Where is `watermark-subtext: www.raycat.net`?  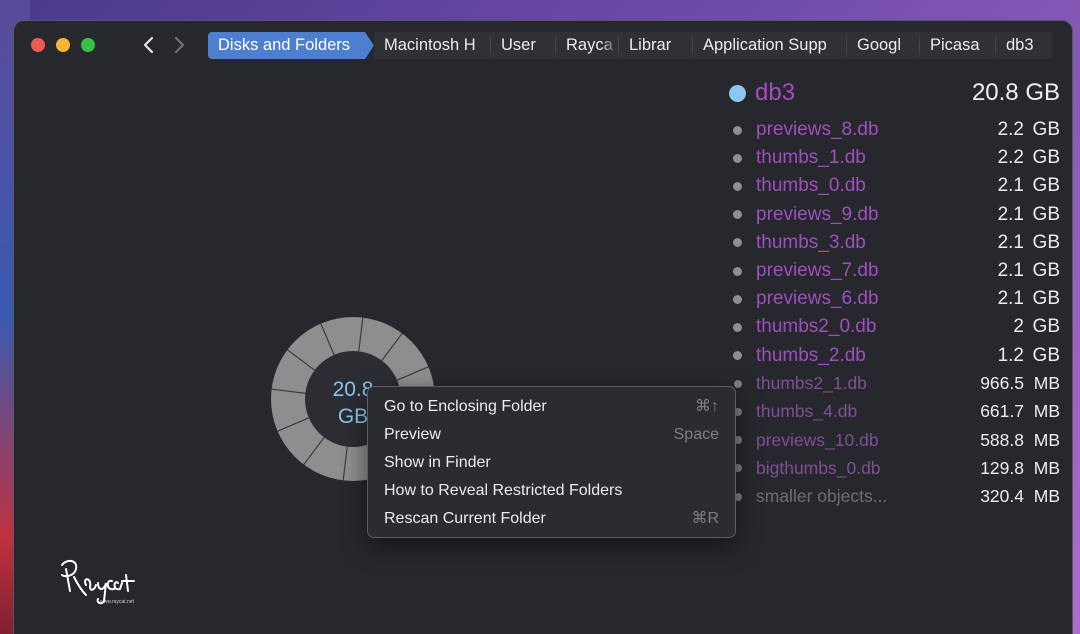
watermark-subtext: www.raycat.net is located at coordinates (117, 602).